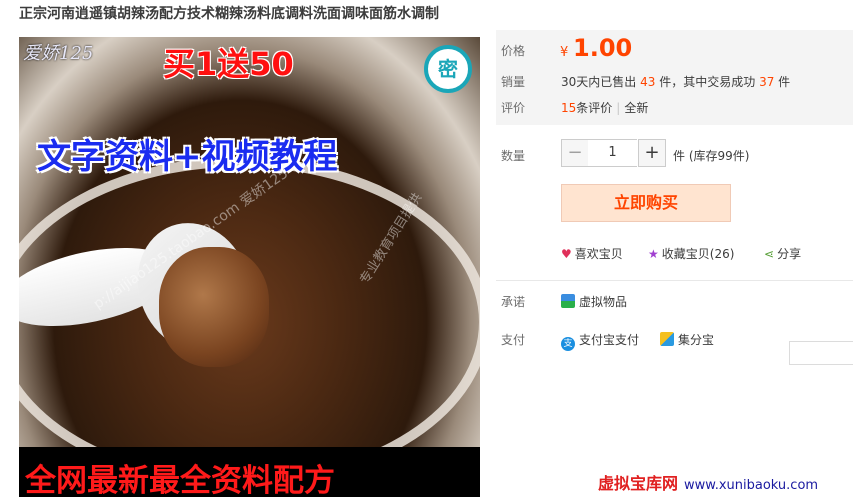 The image size is (853, 497). I want to click on payment-alipay: 支支付宝支付, so click(600, 341).